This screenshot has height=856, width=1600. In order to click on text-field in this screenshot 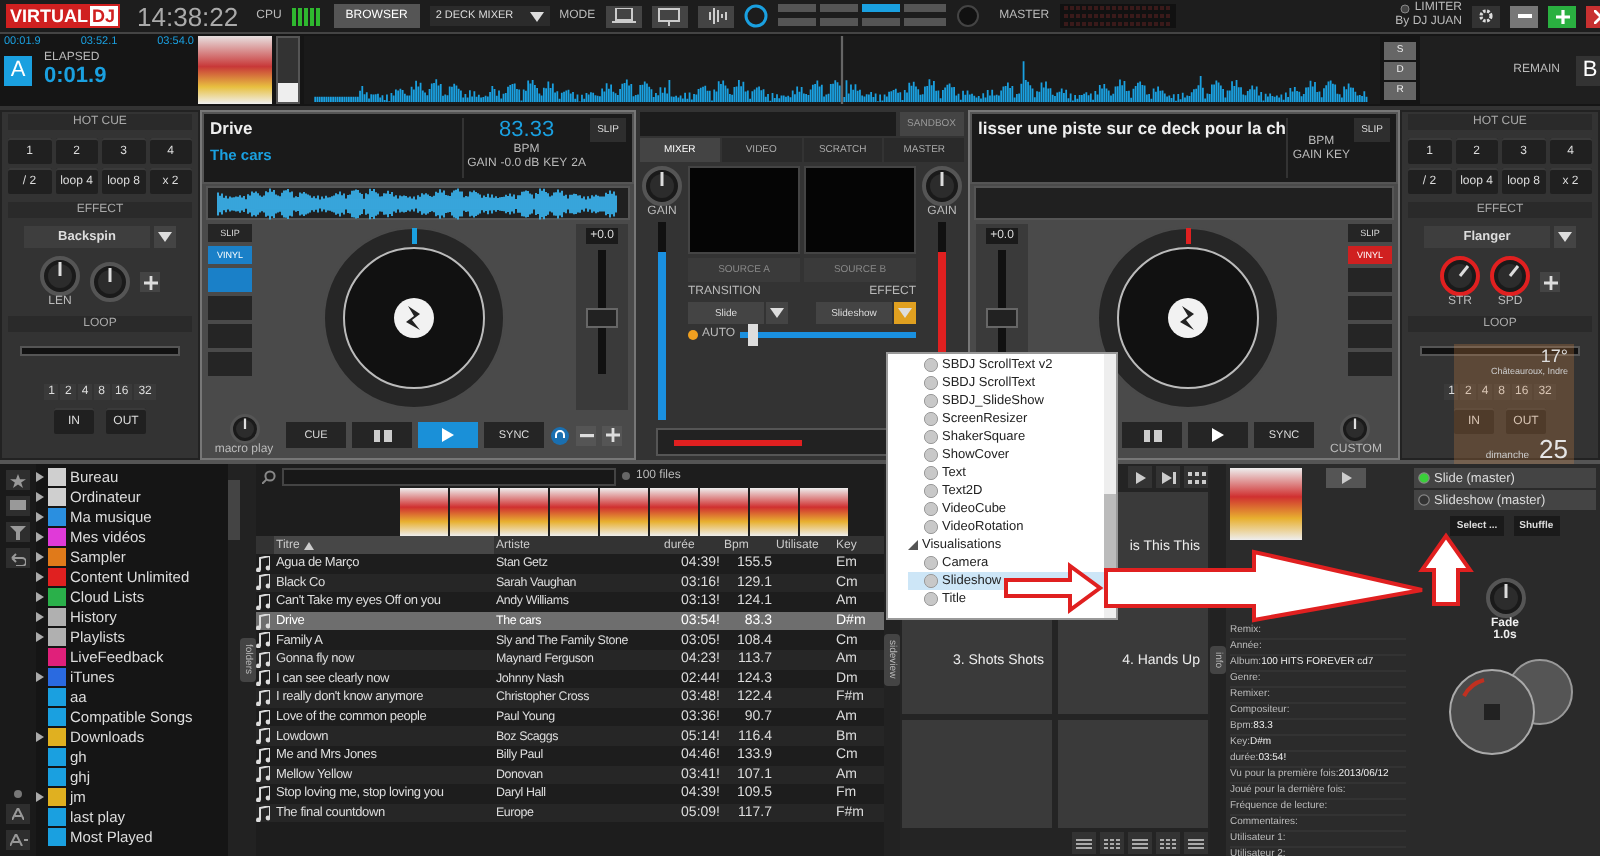, I will do `click(768, 124)`.